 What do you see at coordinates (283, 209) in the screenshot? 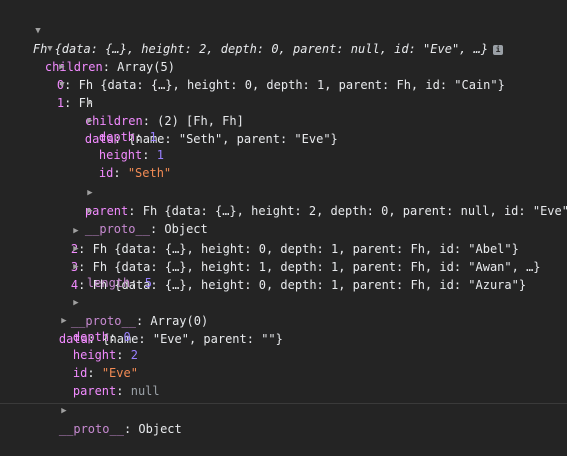
I see `seth-proto-row: ▶ __proto__: Object` at bounding box center [283, 209].